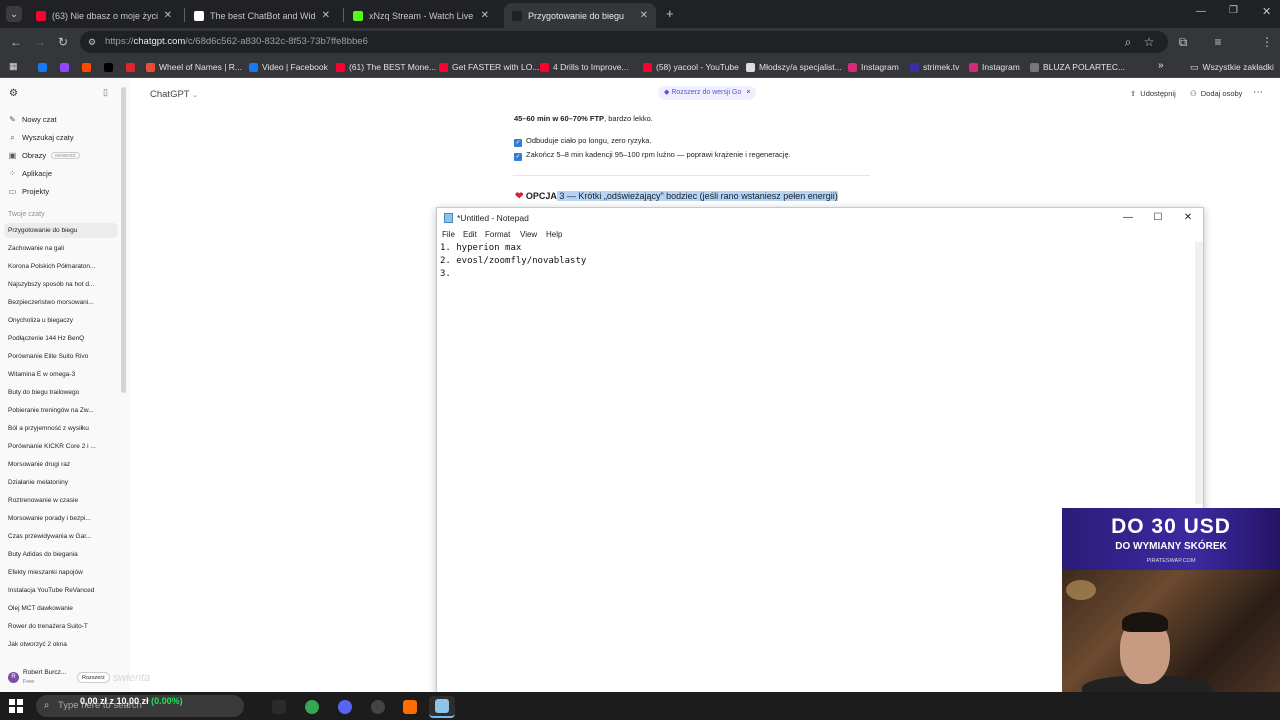  Describe the element at coordinates (670, 13) in the screenshot. I see `new-tab-button: +` at that location.